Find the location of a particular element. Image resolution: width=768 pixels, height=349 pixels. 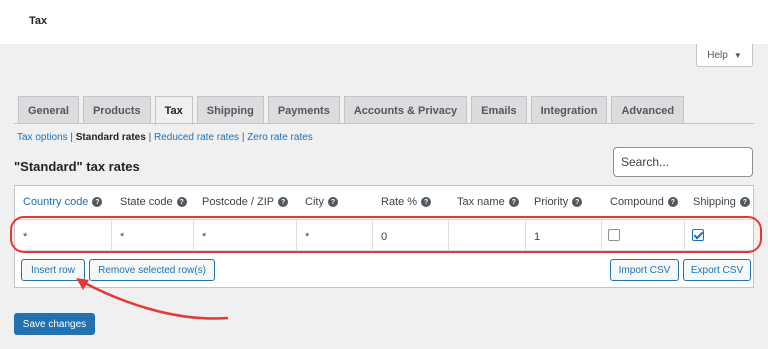

shipping-checkbox is located at coordinates (698, 235).